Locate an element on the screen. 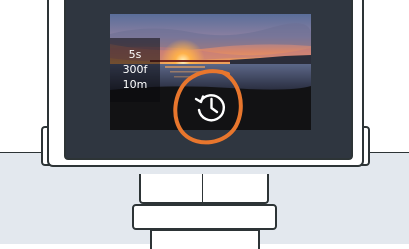  duration-value: 10m is located at coordinates (135, 84).